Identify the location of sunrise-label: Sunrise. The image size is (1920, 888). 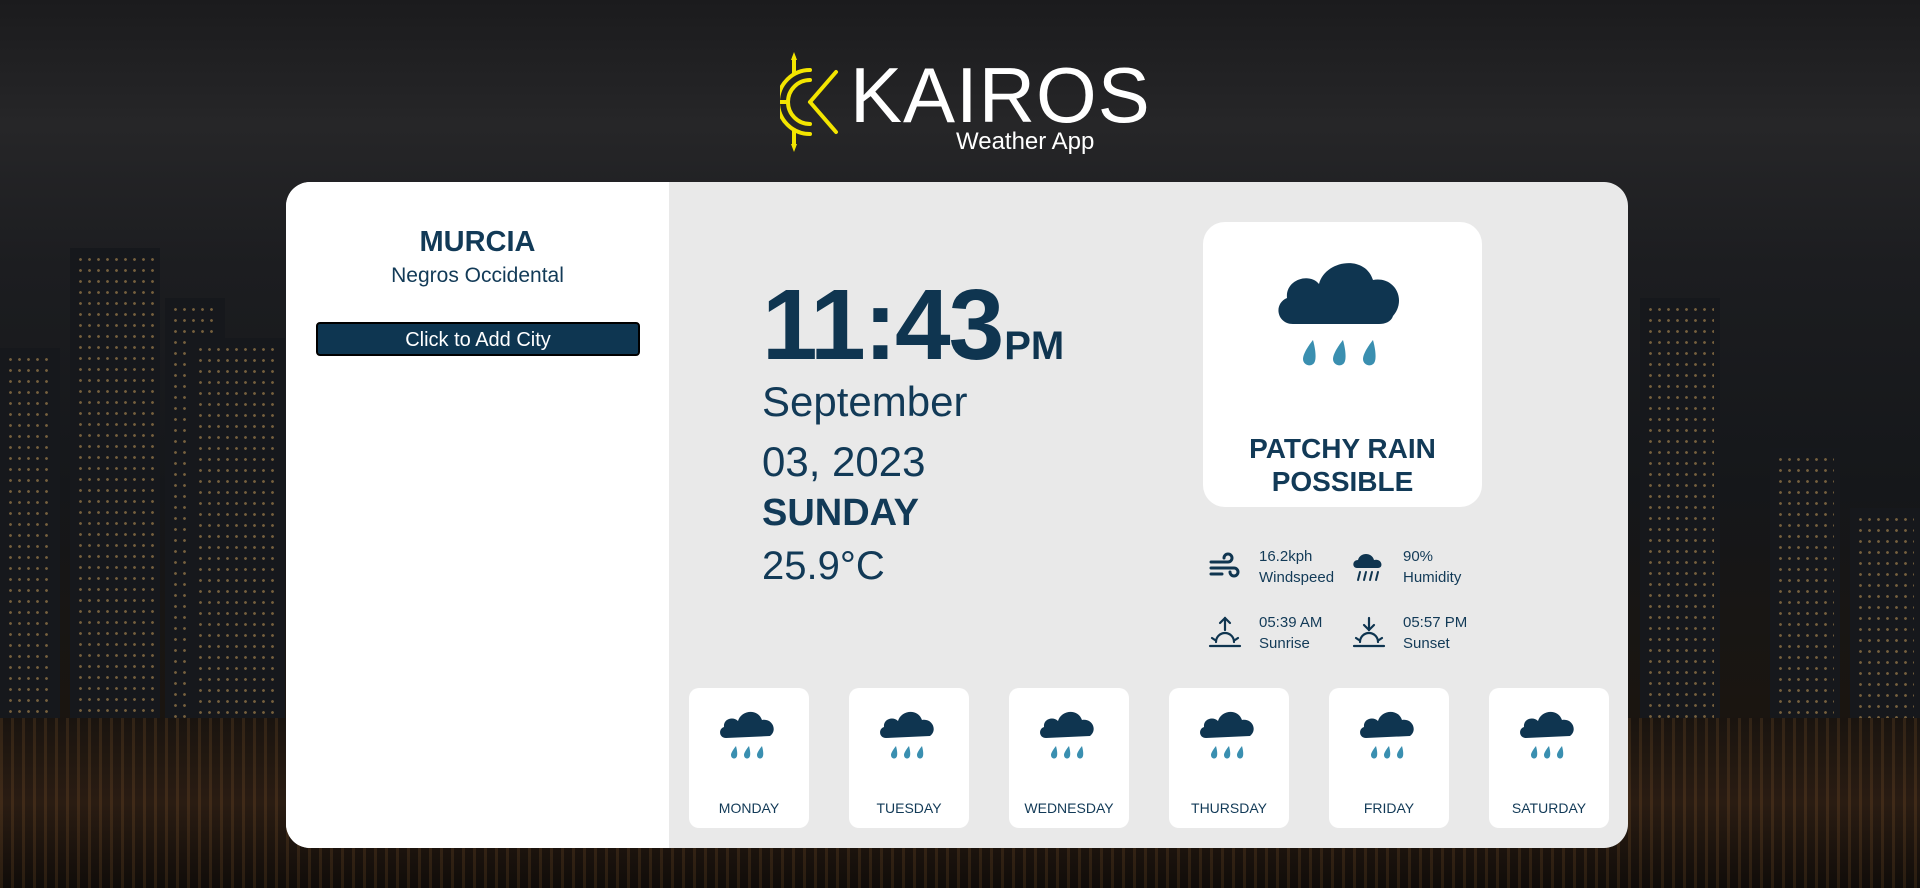
(1284, 643).